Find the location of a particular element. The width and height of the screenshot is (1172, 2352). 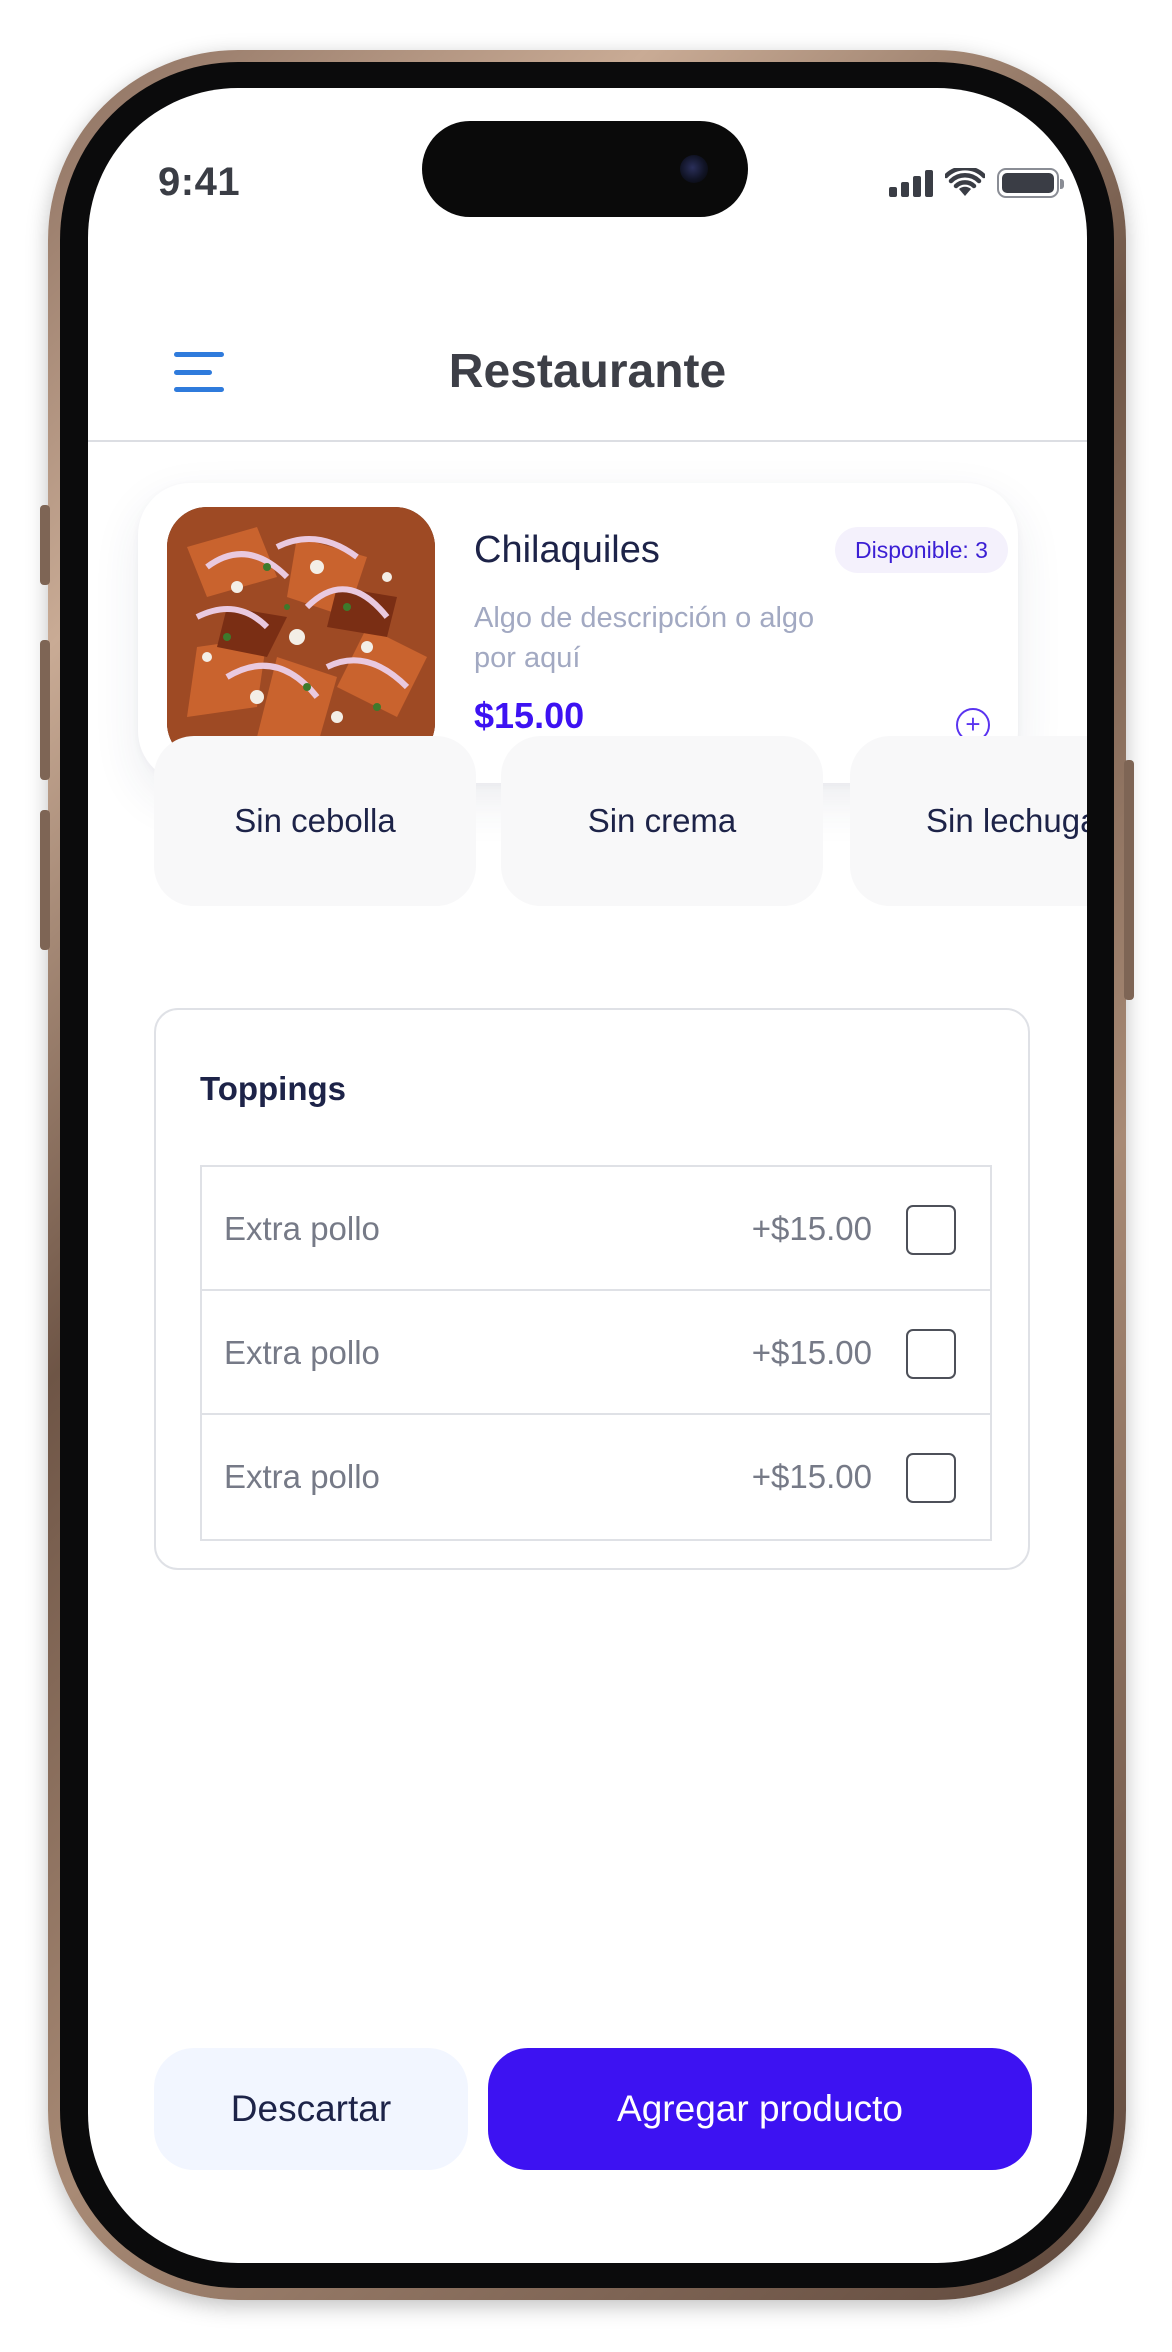

dynamic-island is located at coordinates (585, 169).